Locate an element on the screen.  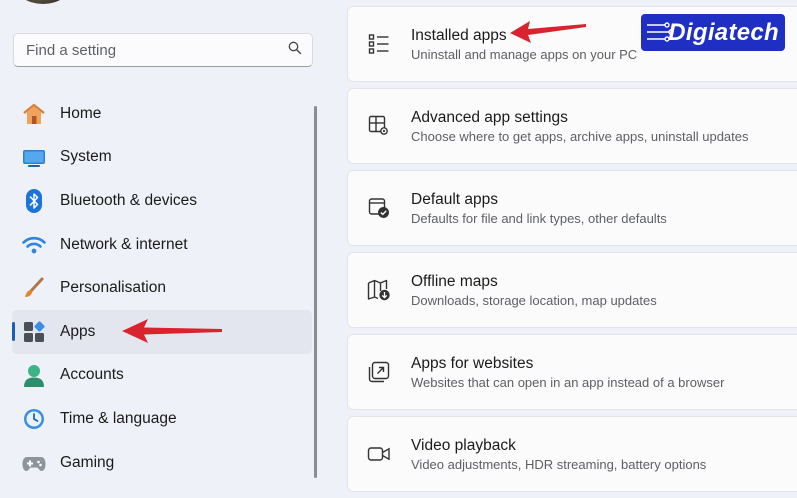
sidebar-item-bluetooth-devices: Bluetooth & devices is located at coordinates (162, 201).